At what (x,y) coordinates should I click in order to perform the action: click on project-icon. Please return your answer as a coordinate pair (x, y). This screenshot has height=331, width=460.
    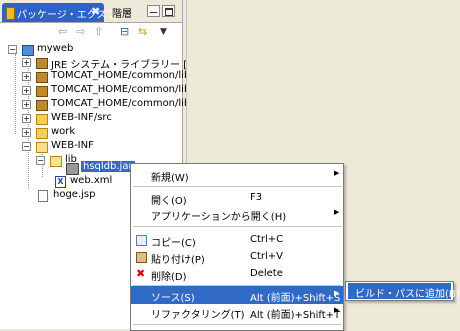
    Looking at the image, I should click on (28, 50).